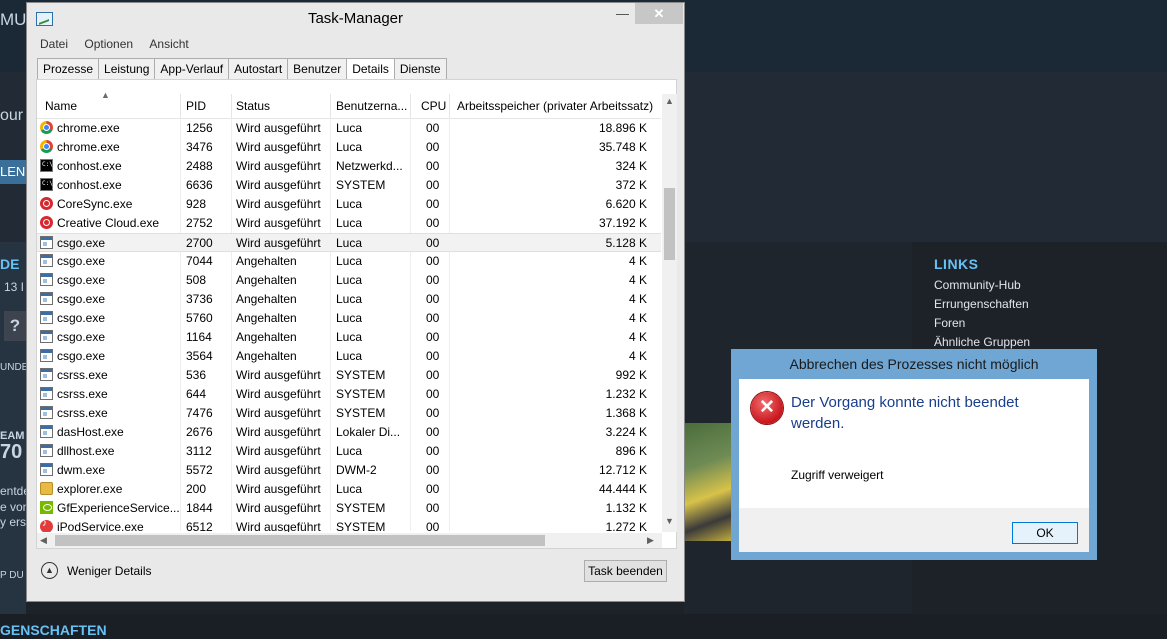 This screenshot has height=639, width=1167. What do you see at coordinates (13, 172) in the screenshot?
I see `steam-button-fragment: LEN` at bounding box center [13, 172].